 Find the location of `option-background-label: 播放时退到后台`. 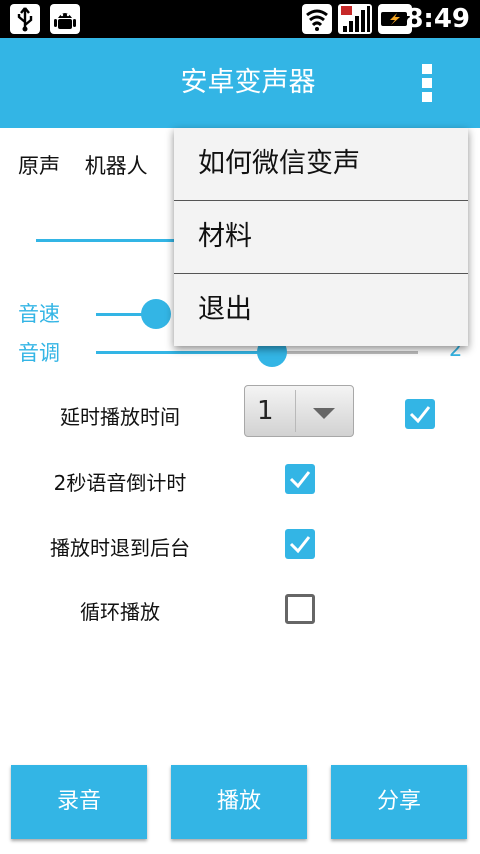

option-background-label: 播放时退到后台 is located at coordinates (120, 548).